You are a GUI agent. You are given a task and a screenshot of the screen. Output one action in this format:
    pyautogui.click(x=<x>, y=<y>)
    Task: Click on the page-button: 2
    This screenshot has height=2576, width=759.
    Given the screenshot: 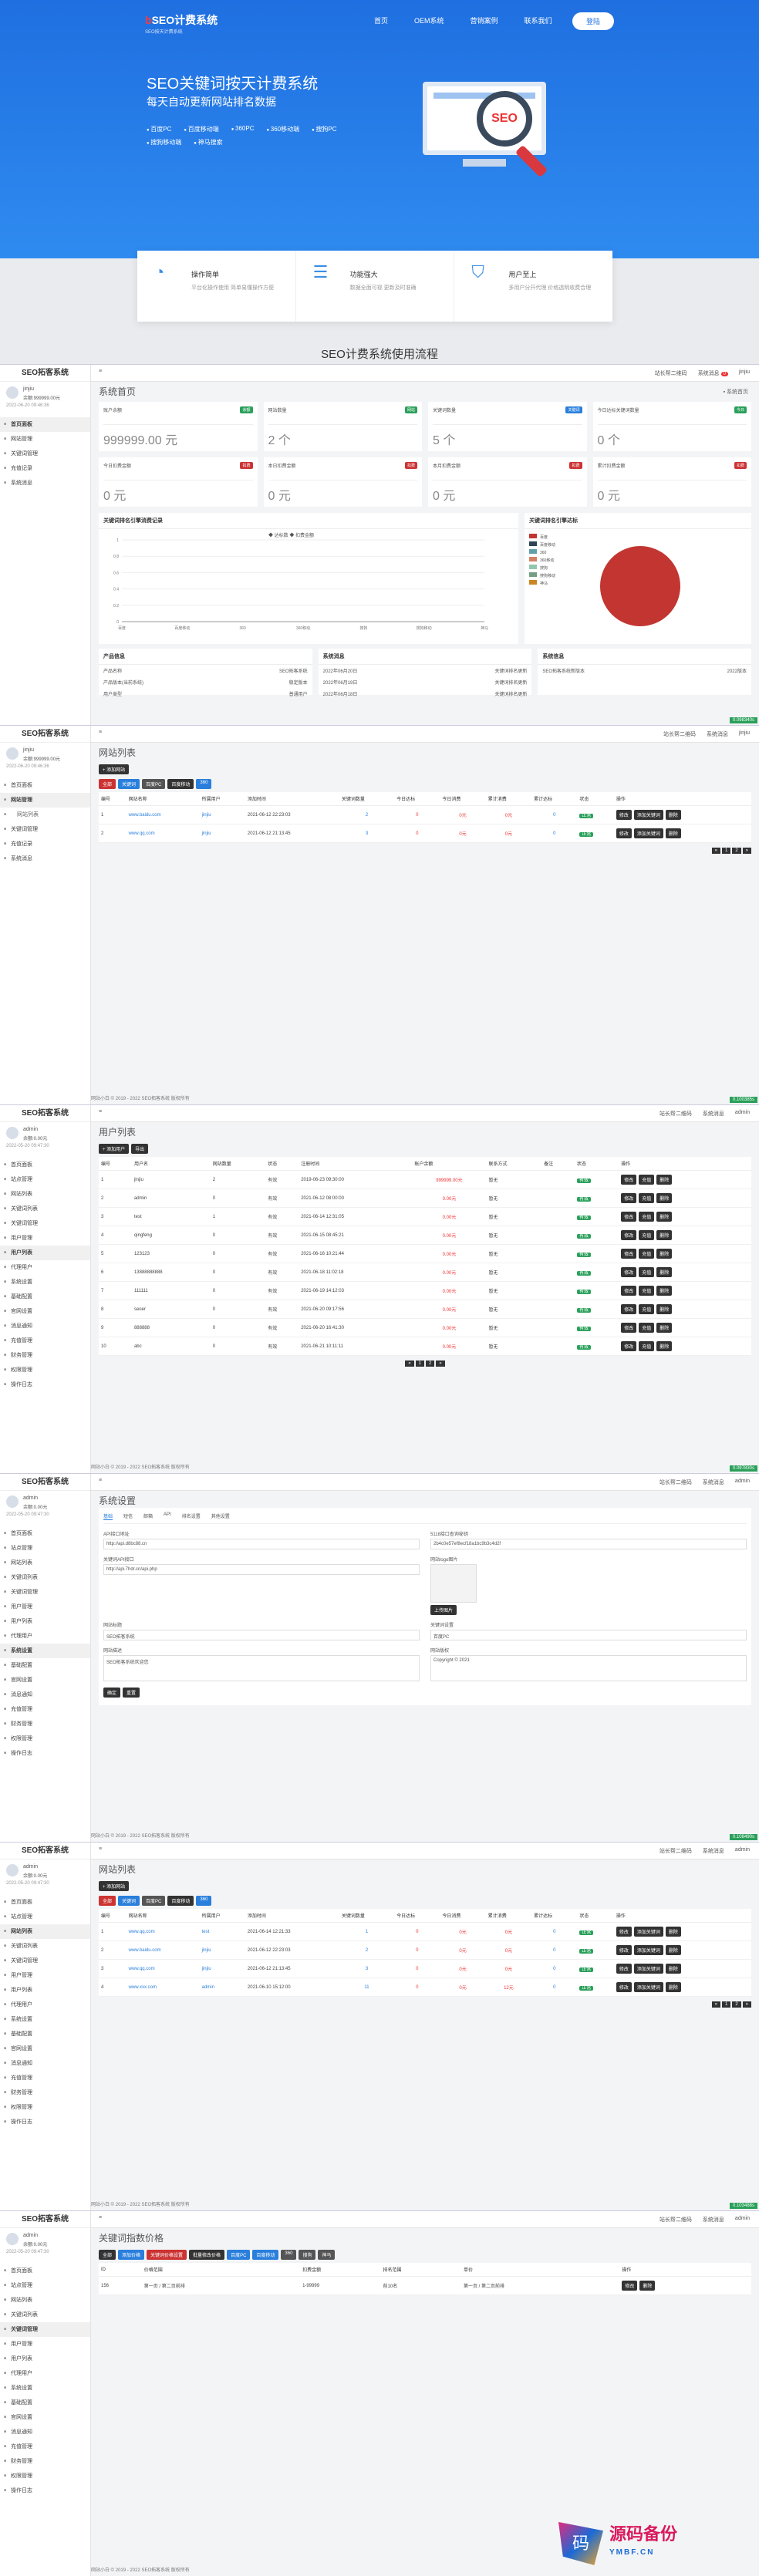 What is the action you would take?
    pyautogui.click(x=736, y=851)
    